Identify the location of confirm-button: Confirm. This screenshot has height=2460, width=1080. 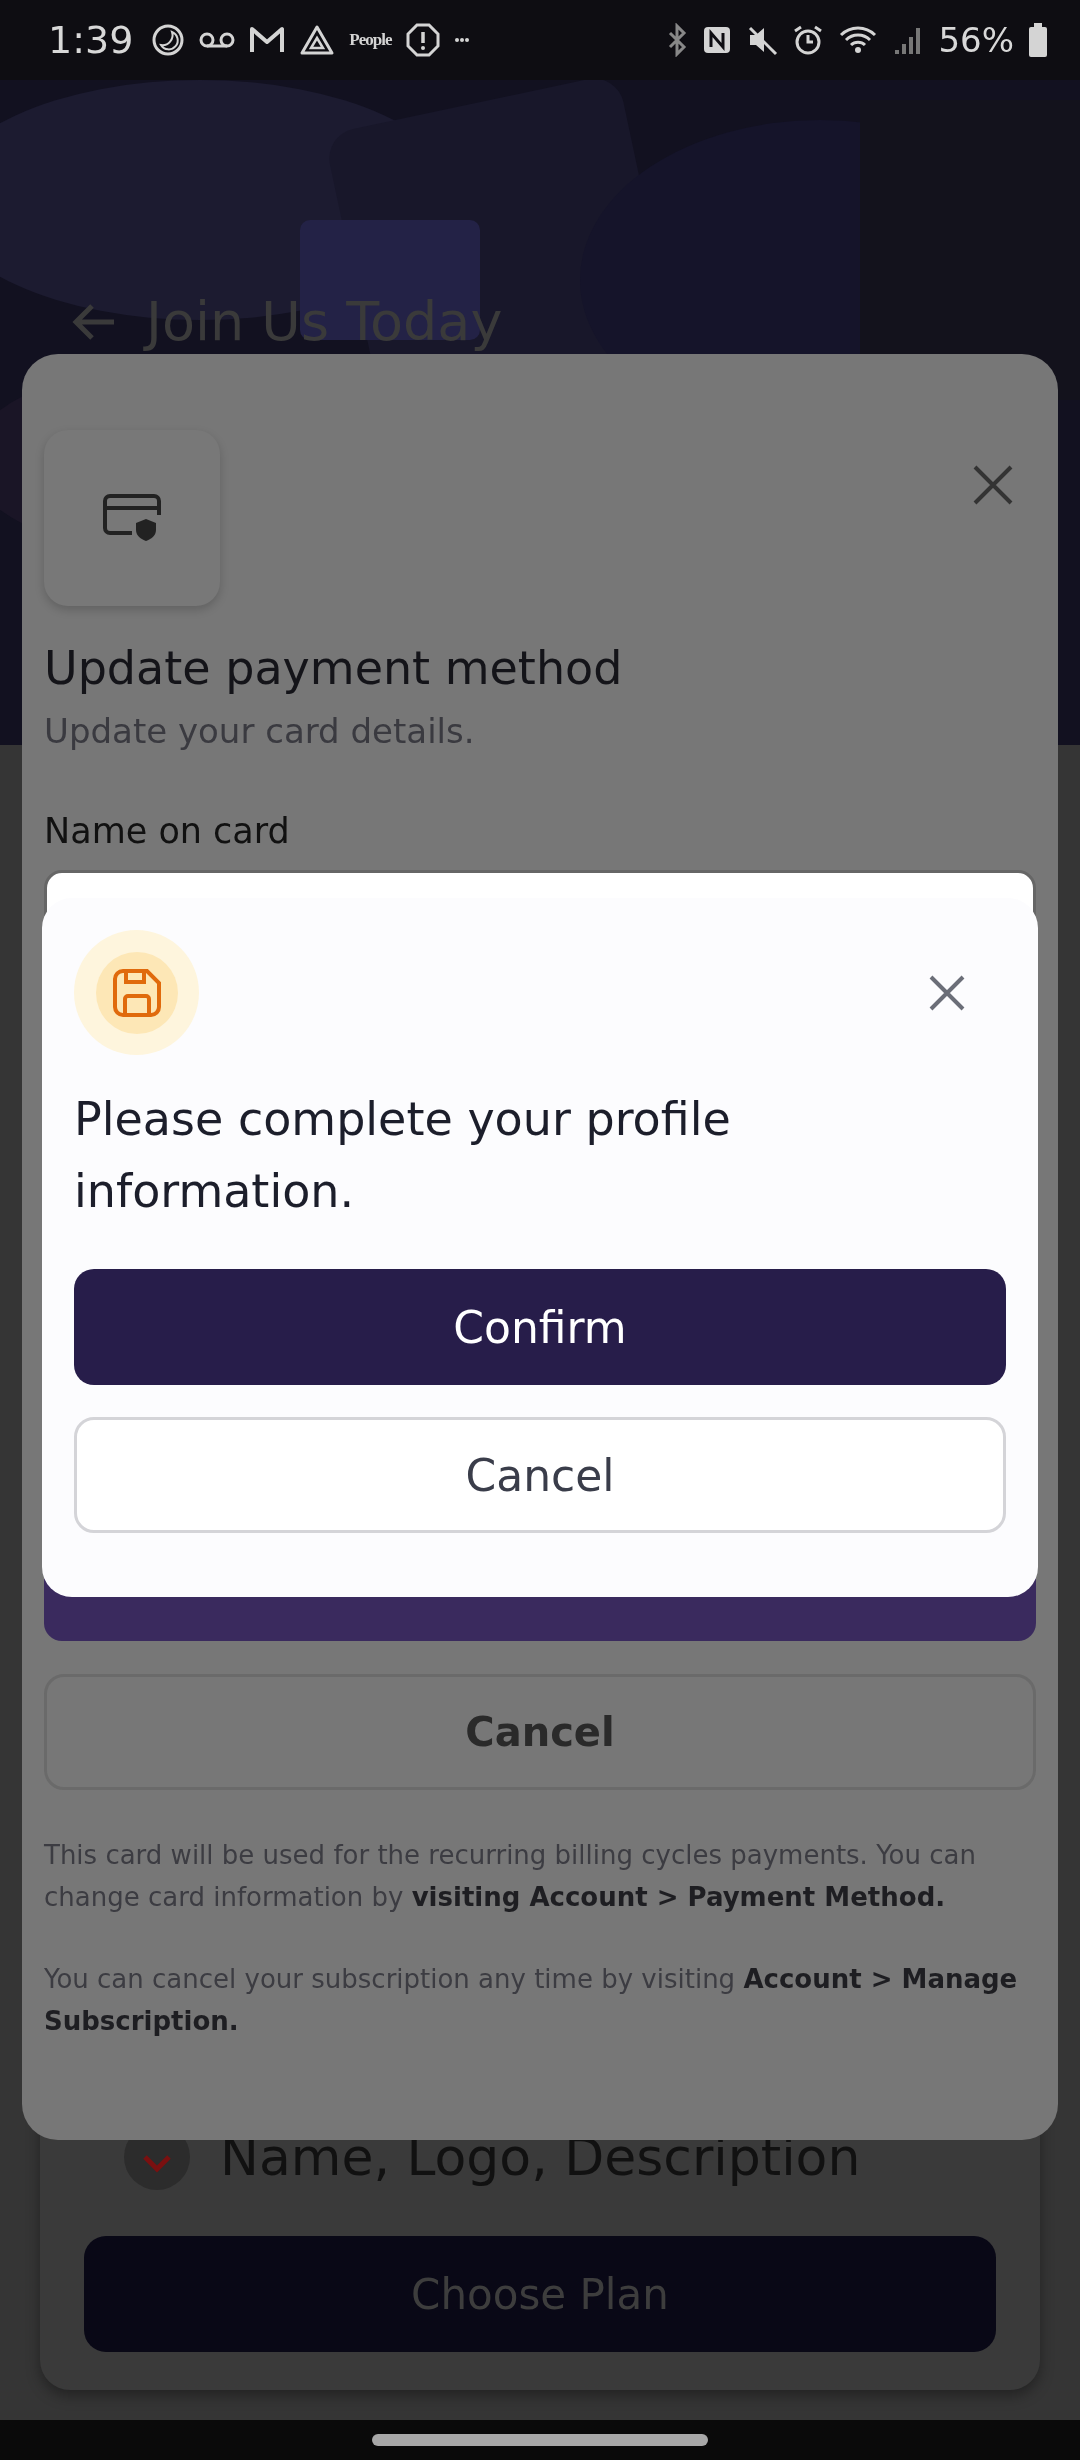
(540, 1327).